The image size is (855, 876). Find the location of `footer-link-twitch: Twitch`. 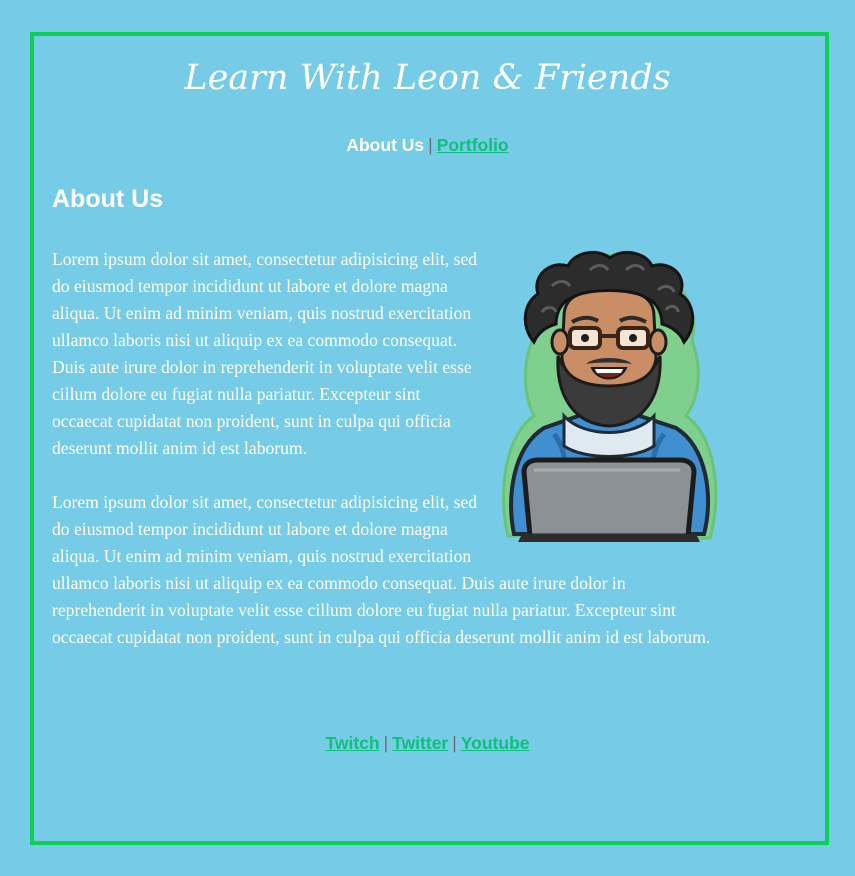

footer-link-twitch: Twitch is located at coordinates (353, 743).